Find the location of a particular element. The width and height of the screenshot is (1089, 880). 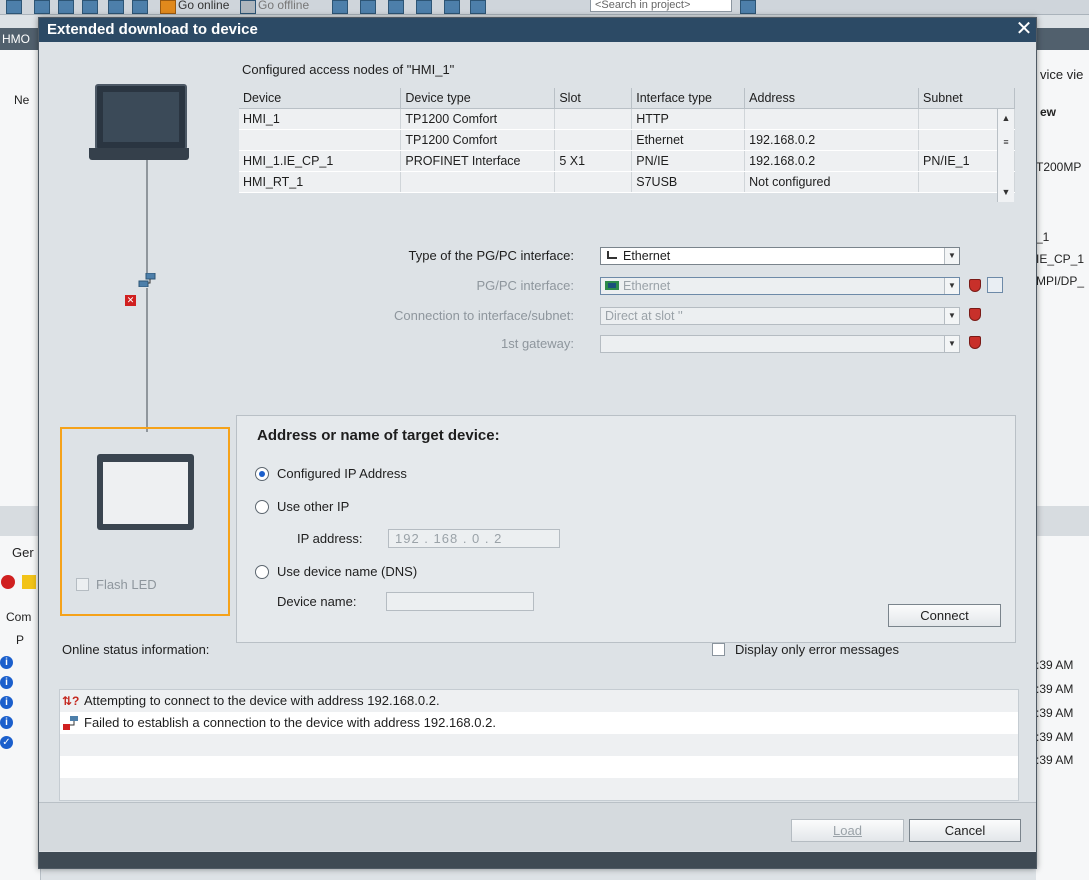

column-header-subnet: Subnet is located at coordinates (966, 98).